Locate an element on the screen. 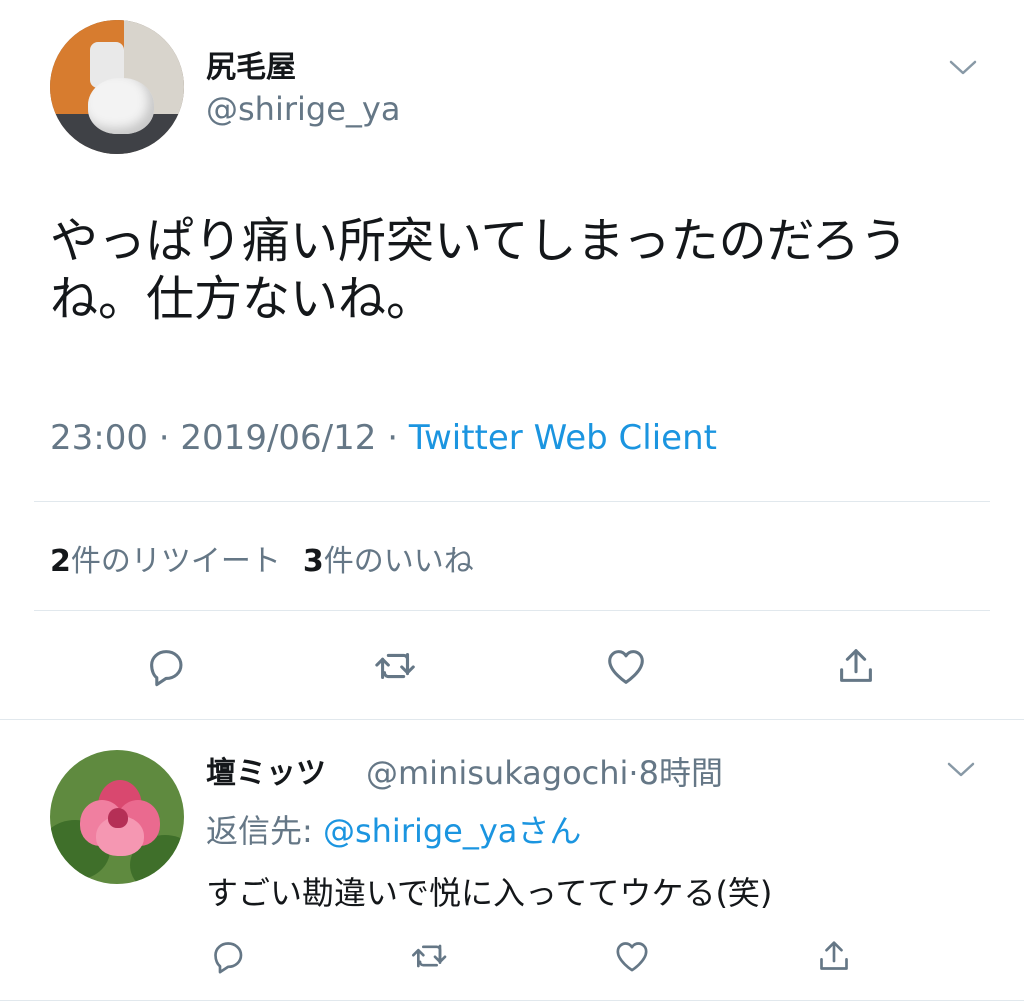 This screenshot has width=1024, height=1004. reply-to-line: 返信先: @shirige_yaさん is located at coordinates (393, 829).